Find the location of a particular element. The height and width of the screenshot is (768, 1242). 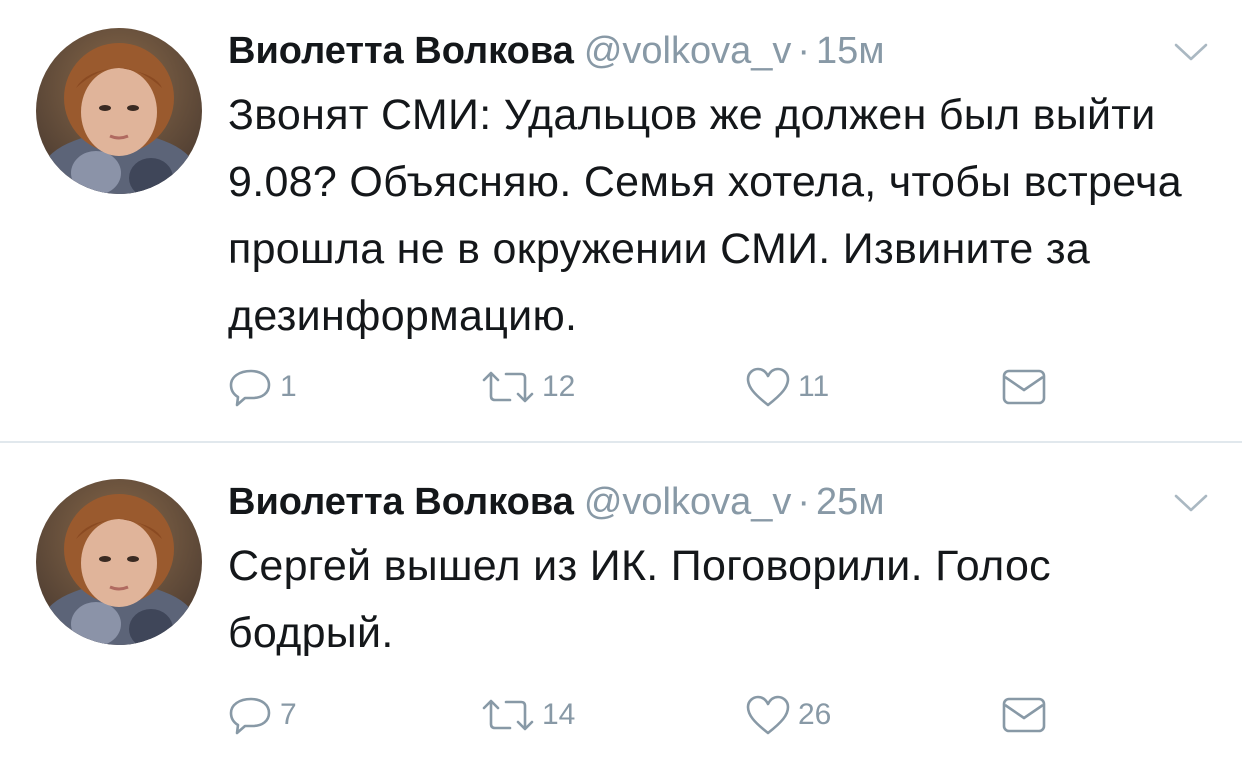

retweet-button: 14 is located at coordinates (527, 715).